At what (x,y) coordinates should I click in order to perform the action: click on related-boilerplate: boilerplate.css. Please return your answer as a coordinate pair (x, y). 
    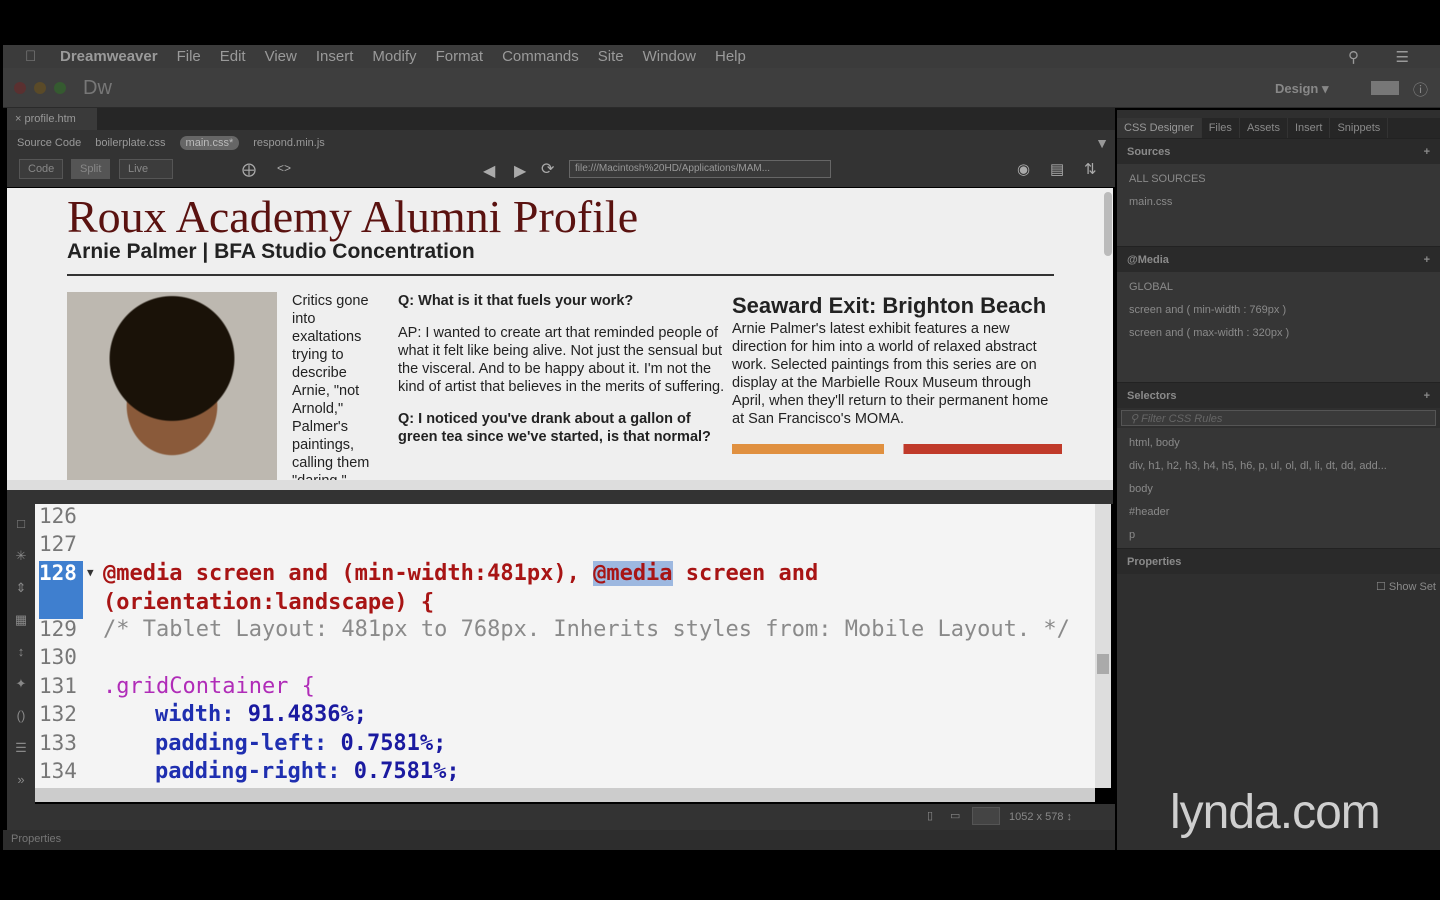
    Looking at the image, I should click on (130, 143).